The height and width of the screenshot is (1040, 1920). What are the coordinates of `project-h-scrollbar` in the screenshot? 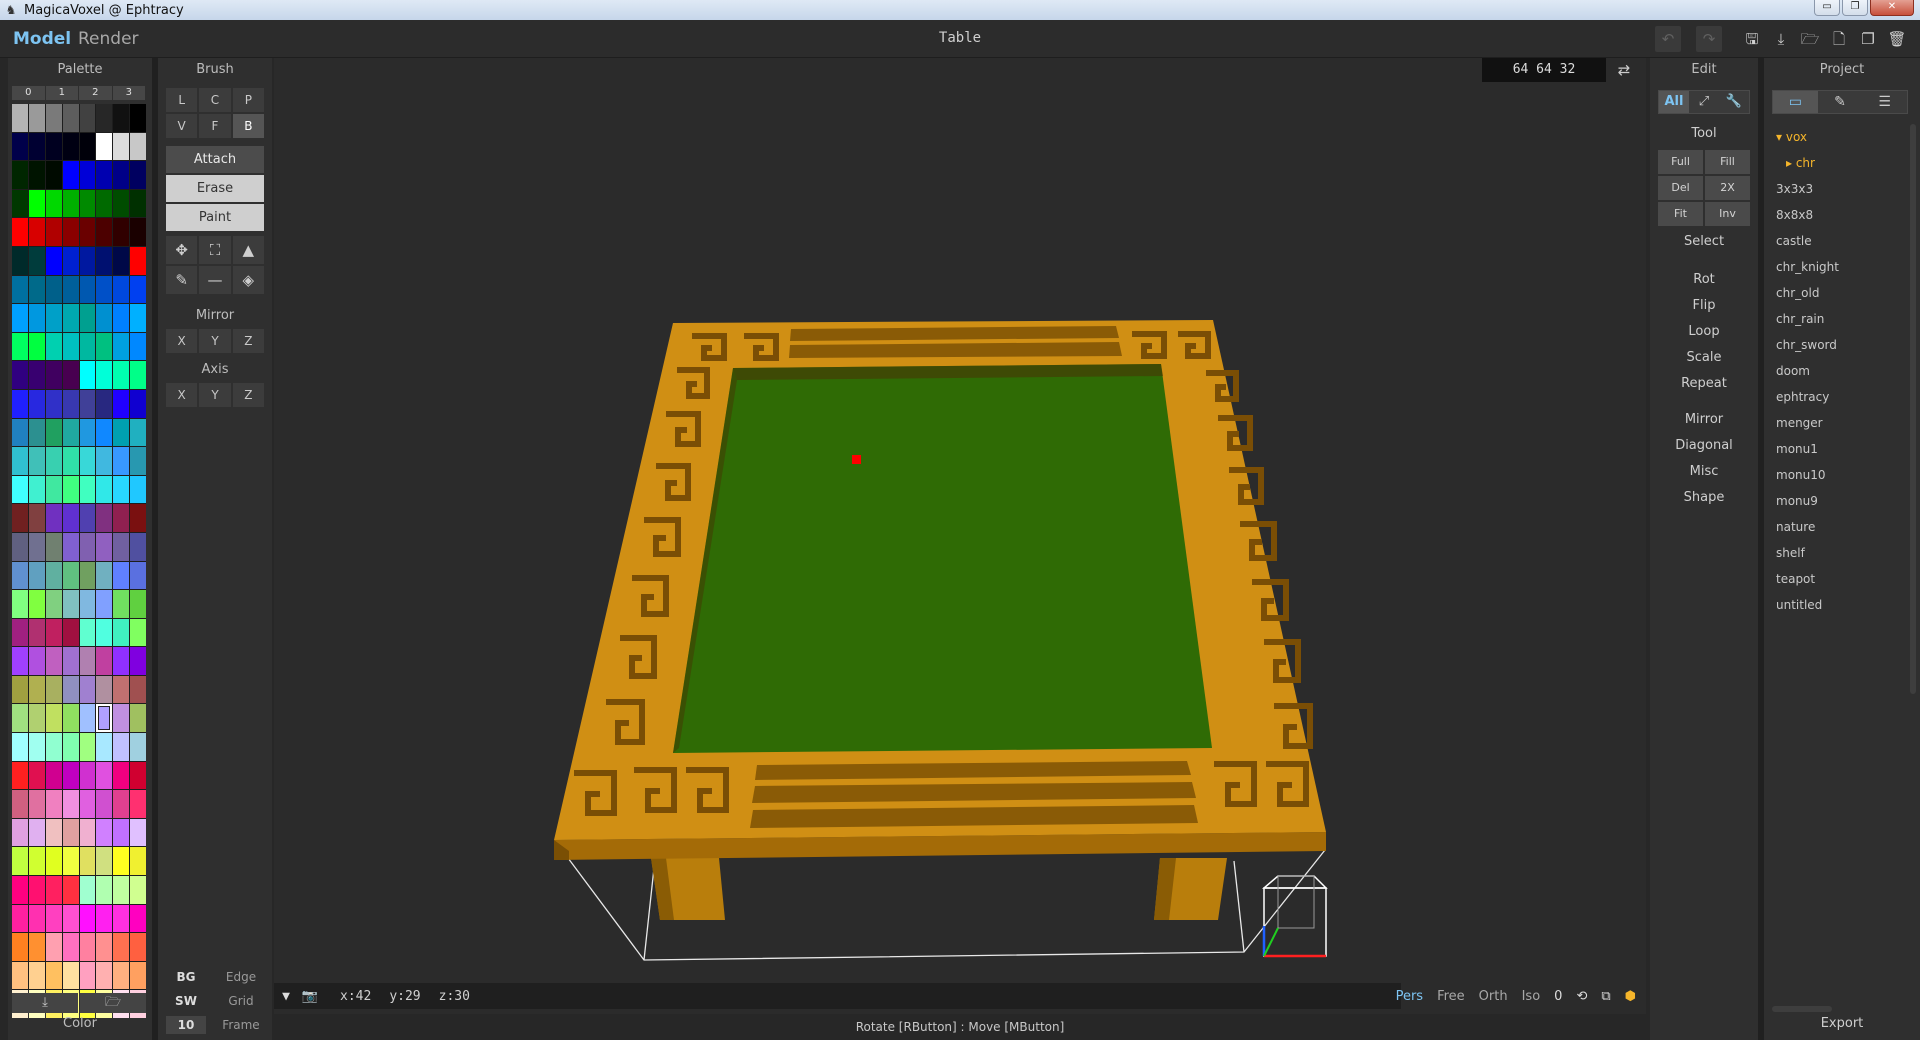 It's located at (1802, 1009).